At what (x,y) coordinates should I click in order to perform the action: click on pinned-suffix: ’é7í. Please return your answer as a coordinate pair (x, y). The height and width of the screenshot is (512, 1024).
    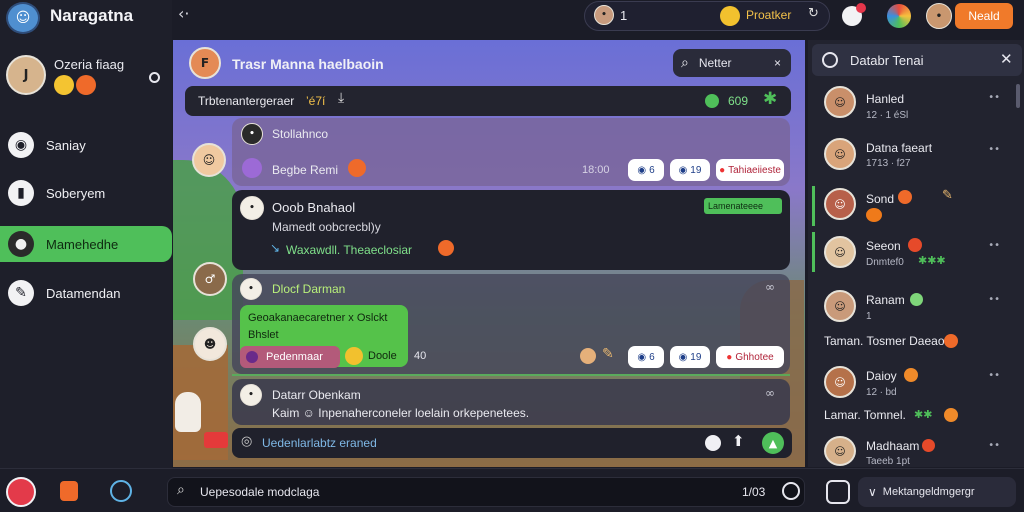
    Looking at the image, I should click on (316, 101).